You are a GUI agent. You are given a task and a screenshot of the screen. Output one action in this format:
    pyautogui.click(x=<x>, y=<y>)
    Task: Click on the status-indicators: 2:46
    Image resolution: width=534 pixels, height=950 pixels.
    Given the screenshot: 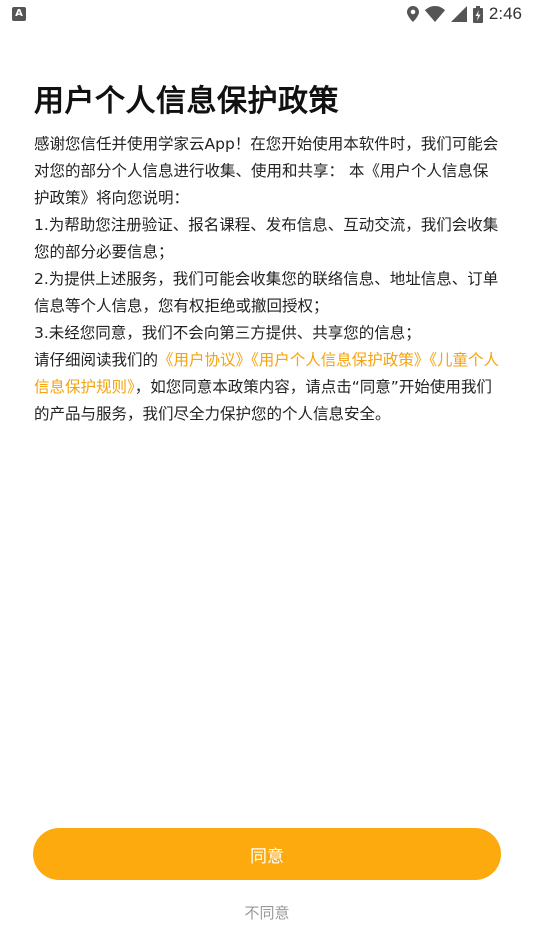 What is the action you would take?
    pyautogui.click(x=464, y=14)
    